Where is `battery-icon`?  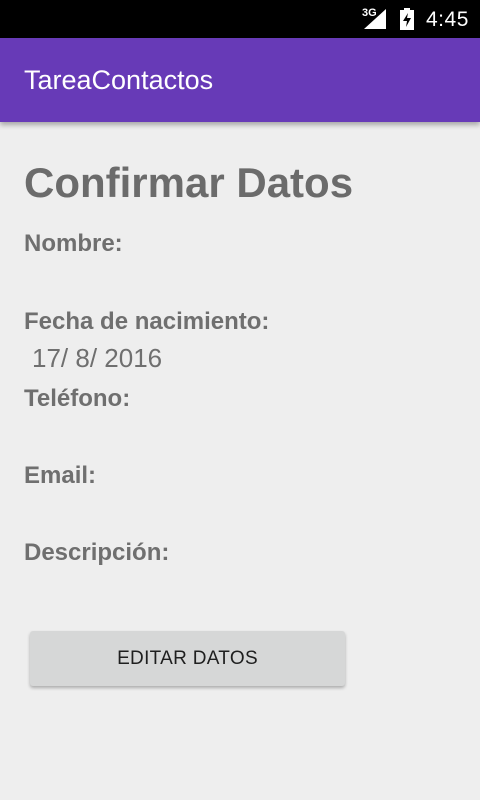
battery-icon is located at coordinates (407, 21).